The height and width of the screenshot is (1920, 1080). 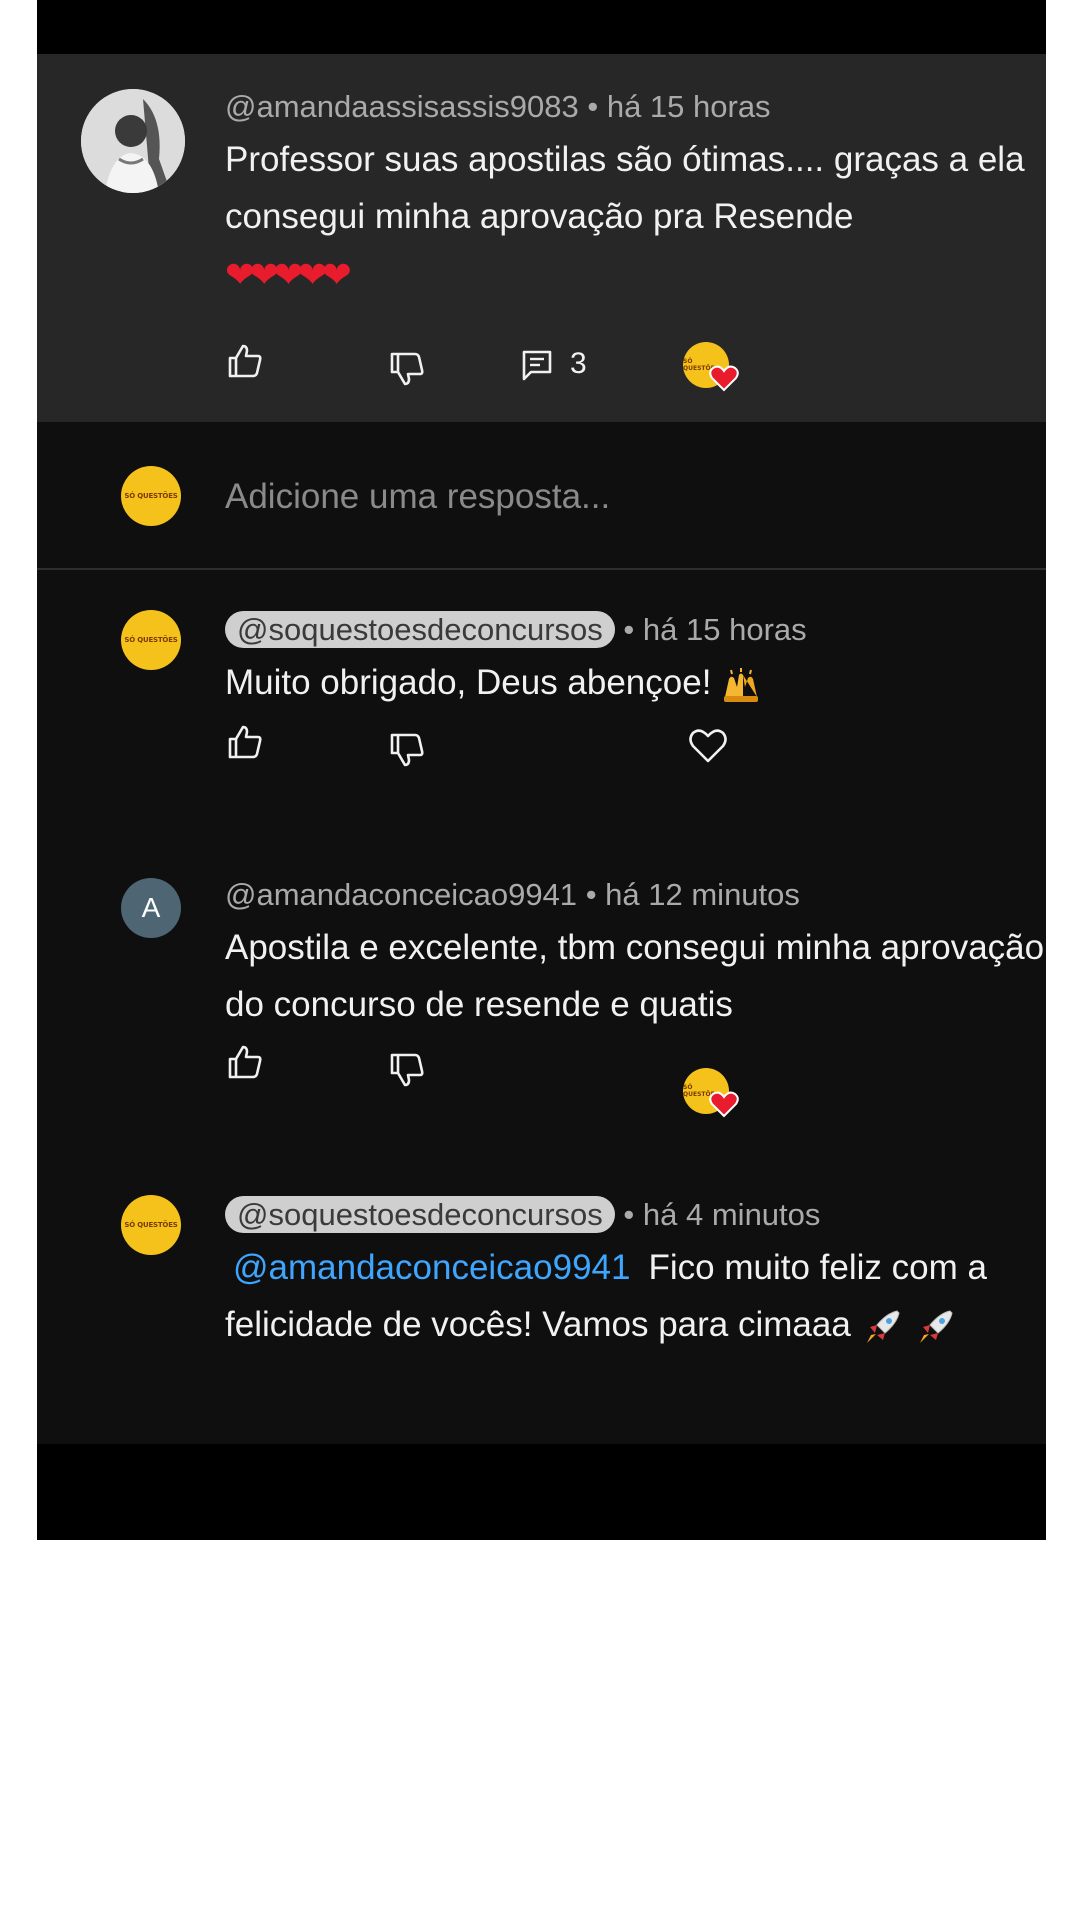 I want to click on user-mention: @amandaconceicao9941, so click(x=431, y=1267).